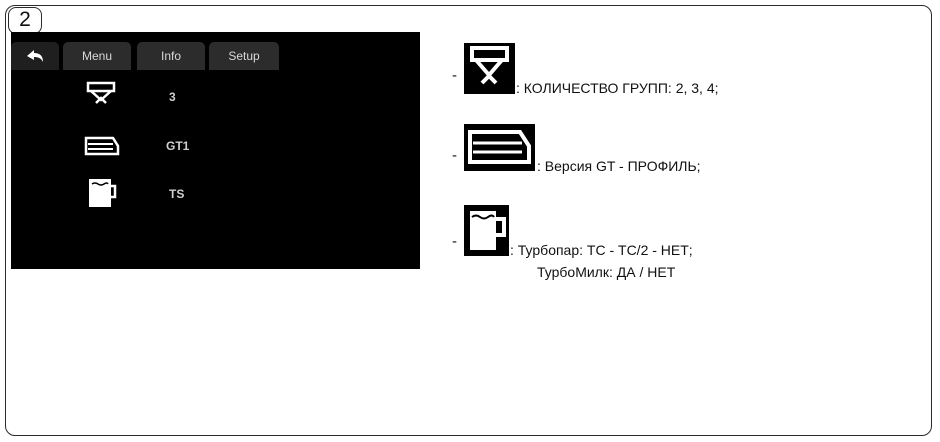  I want to click on legend-dash-3: -, so click(454, 241).